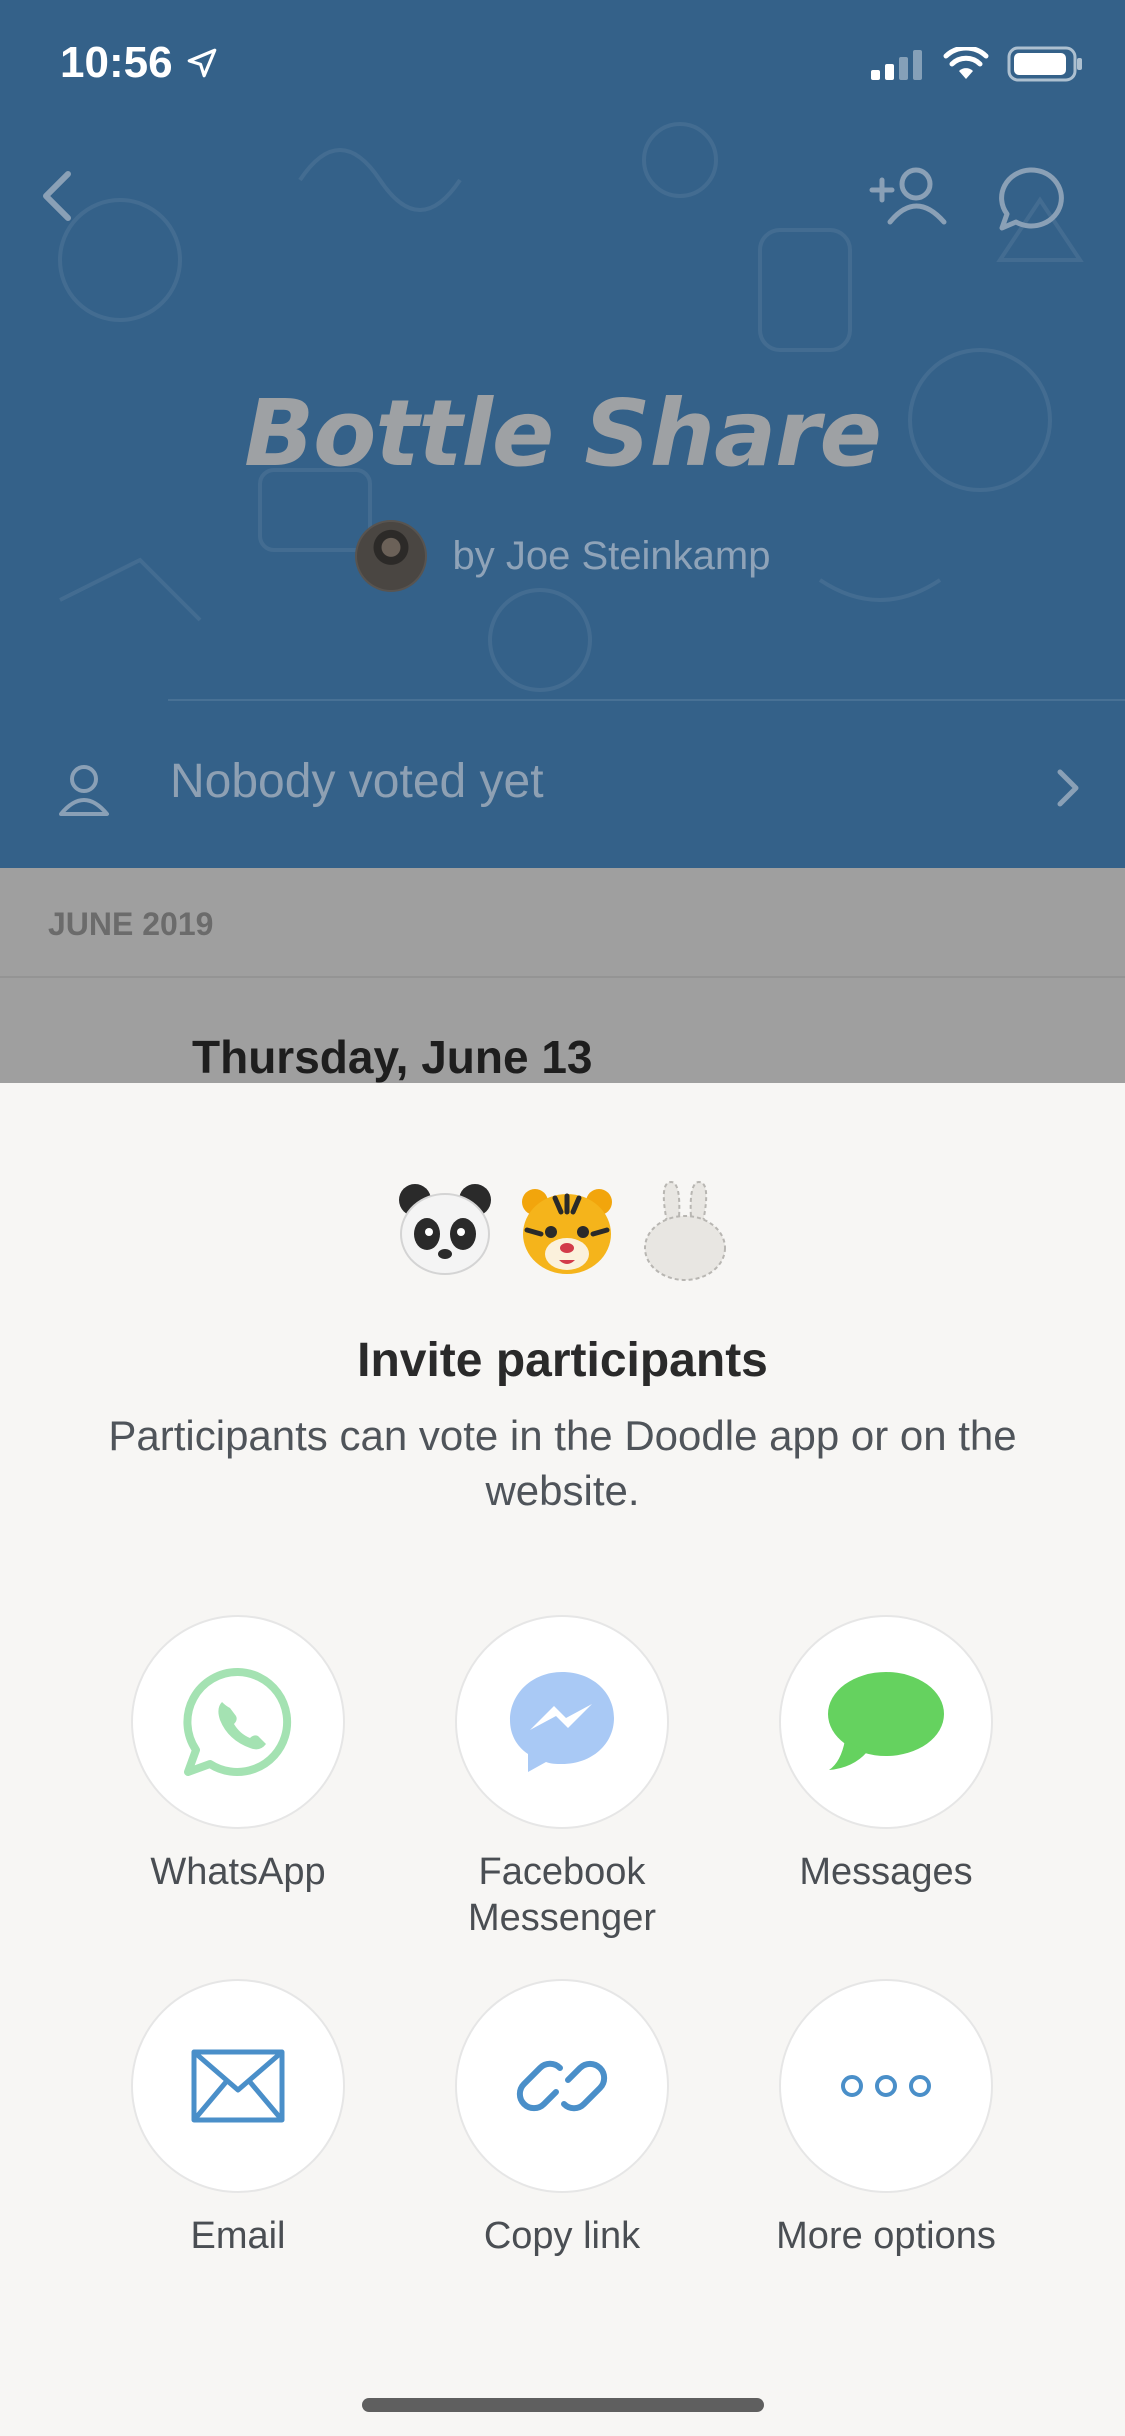 The image size is (1125, 2436). I want to click on share-messenger-label: Facebook Messenger, so click(562, 1895).